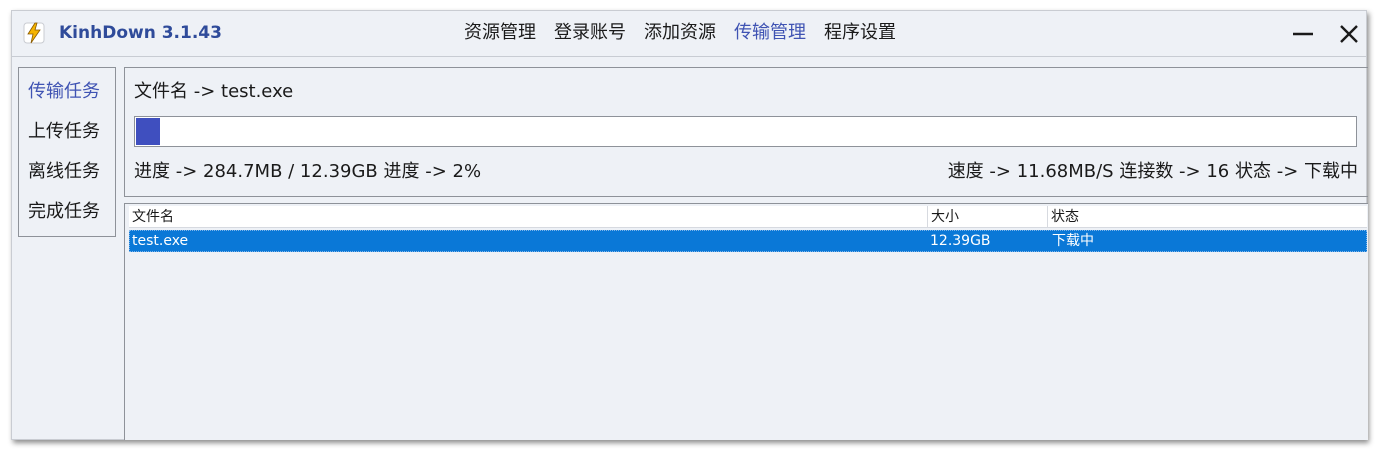  Describe the element at coordinates (1152, 171) in the screenshot. I see `speed-status-text: 速度 -> 11.68MB/S 连接数 -> 16 状态 -> 下载中` at that location.